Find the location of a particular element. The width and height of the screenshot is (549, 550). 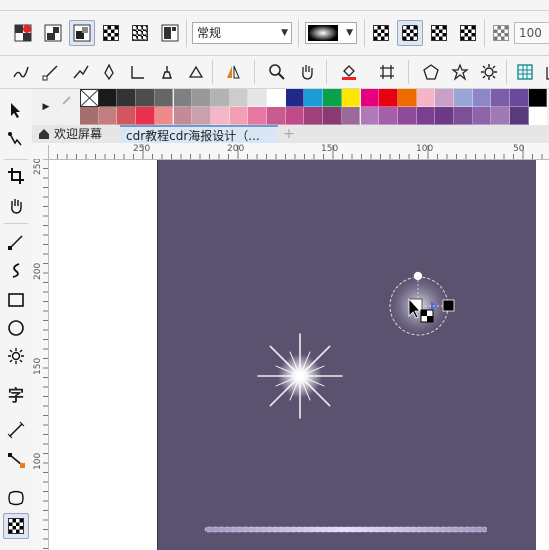

merge-mode-select: 常规 ▼ is located at coordinates (242, 33).